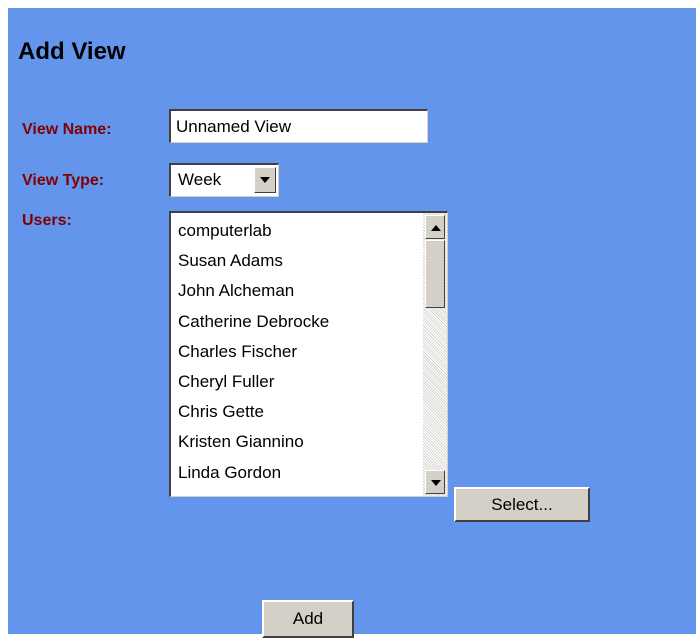  What do you see at coordinates (435, 274) in the screenshot?
I see `scrollbar-thumb` at bounding box center [435, 274].